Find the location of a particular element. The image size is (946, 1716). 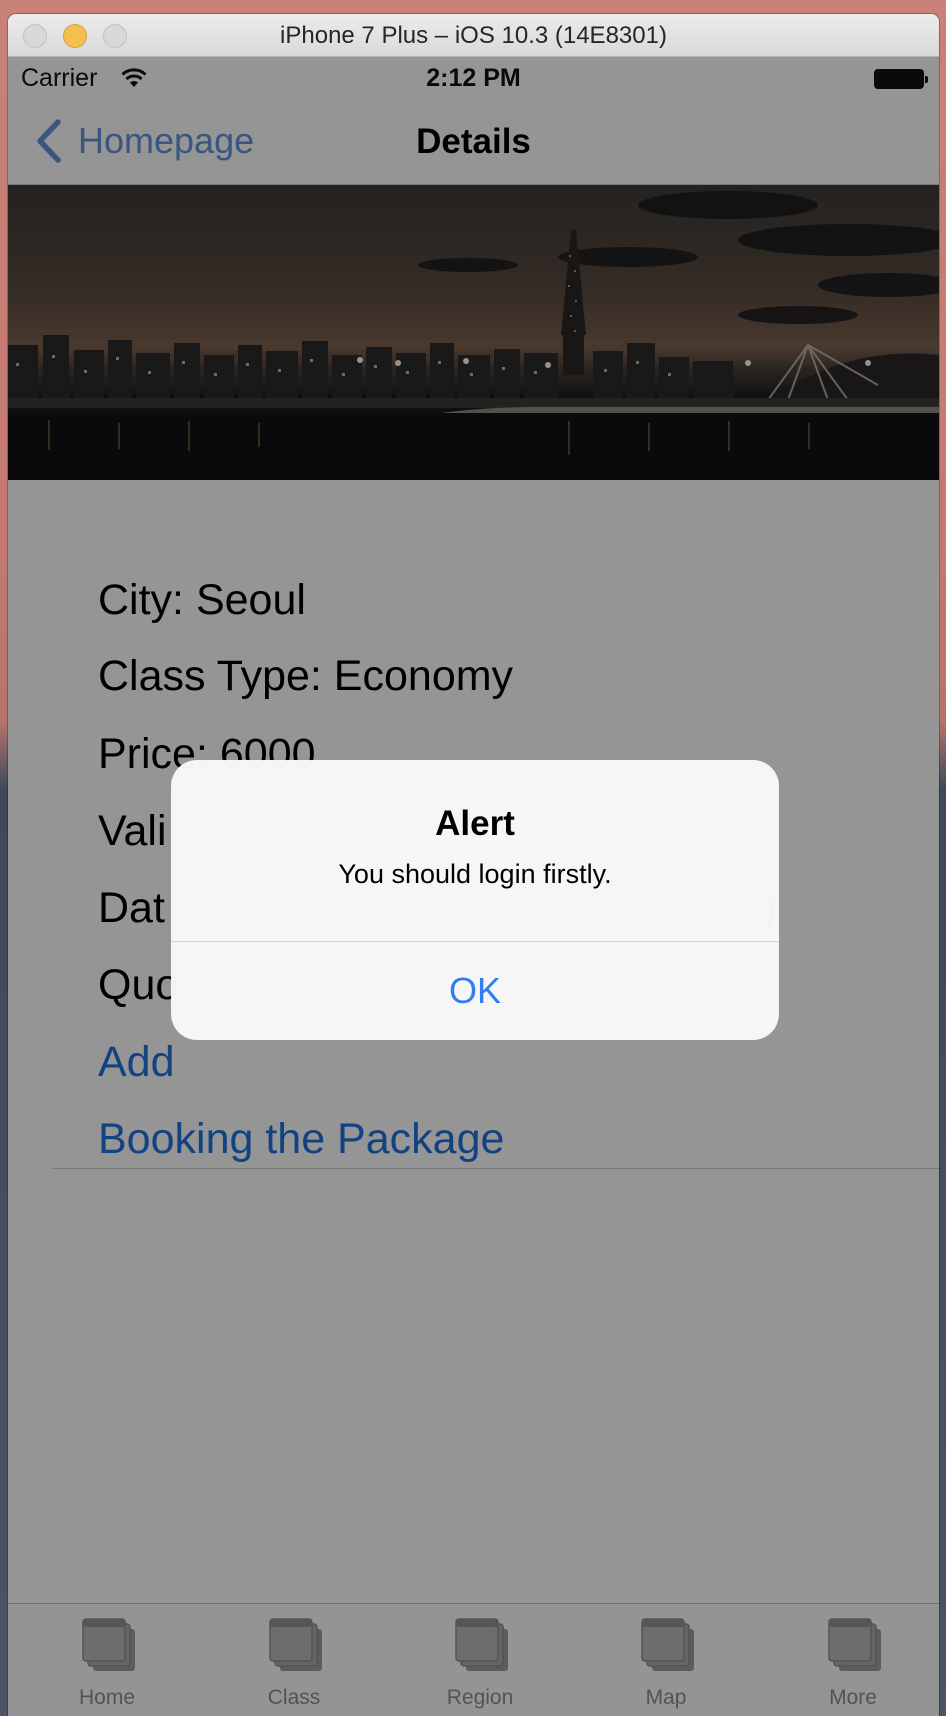

alert-ok-button: OK is located at coordinates (475, 991).